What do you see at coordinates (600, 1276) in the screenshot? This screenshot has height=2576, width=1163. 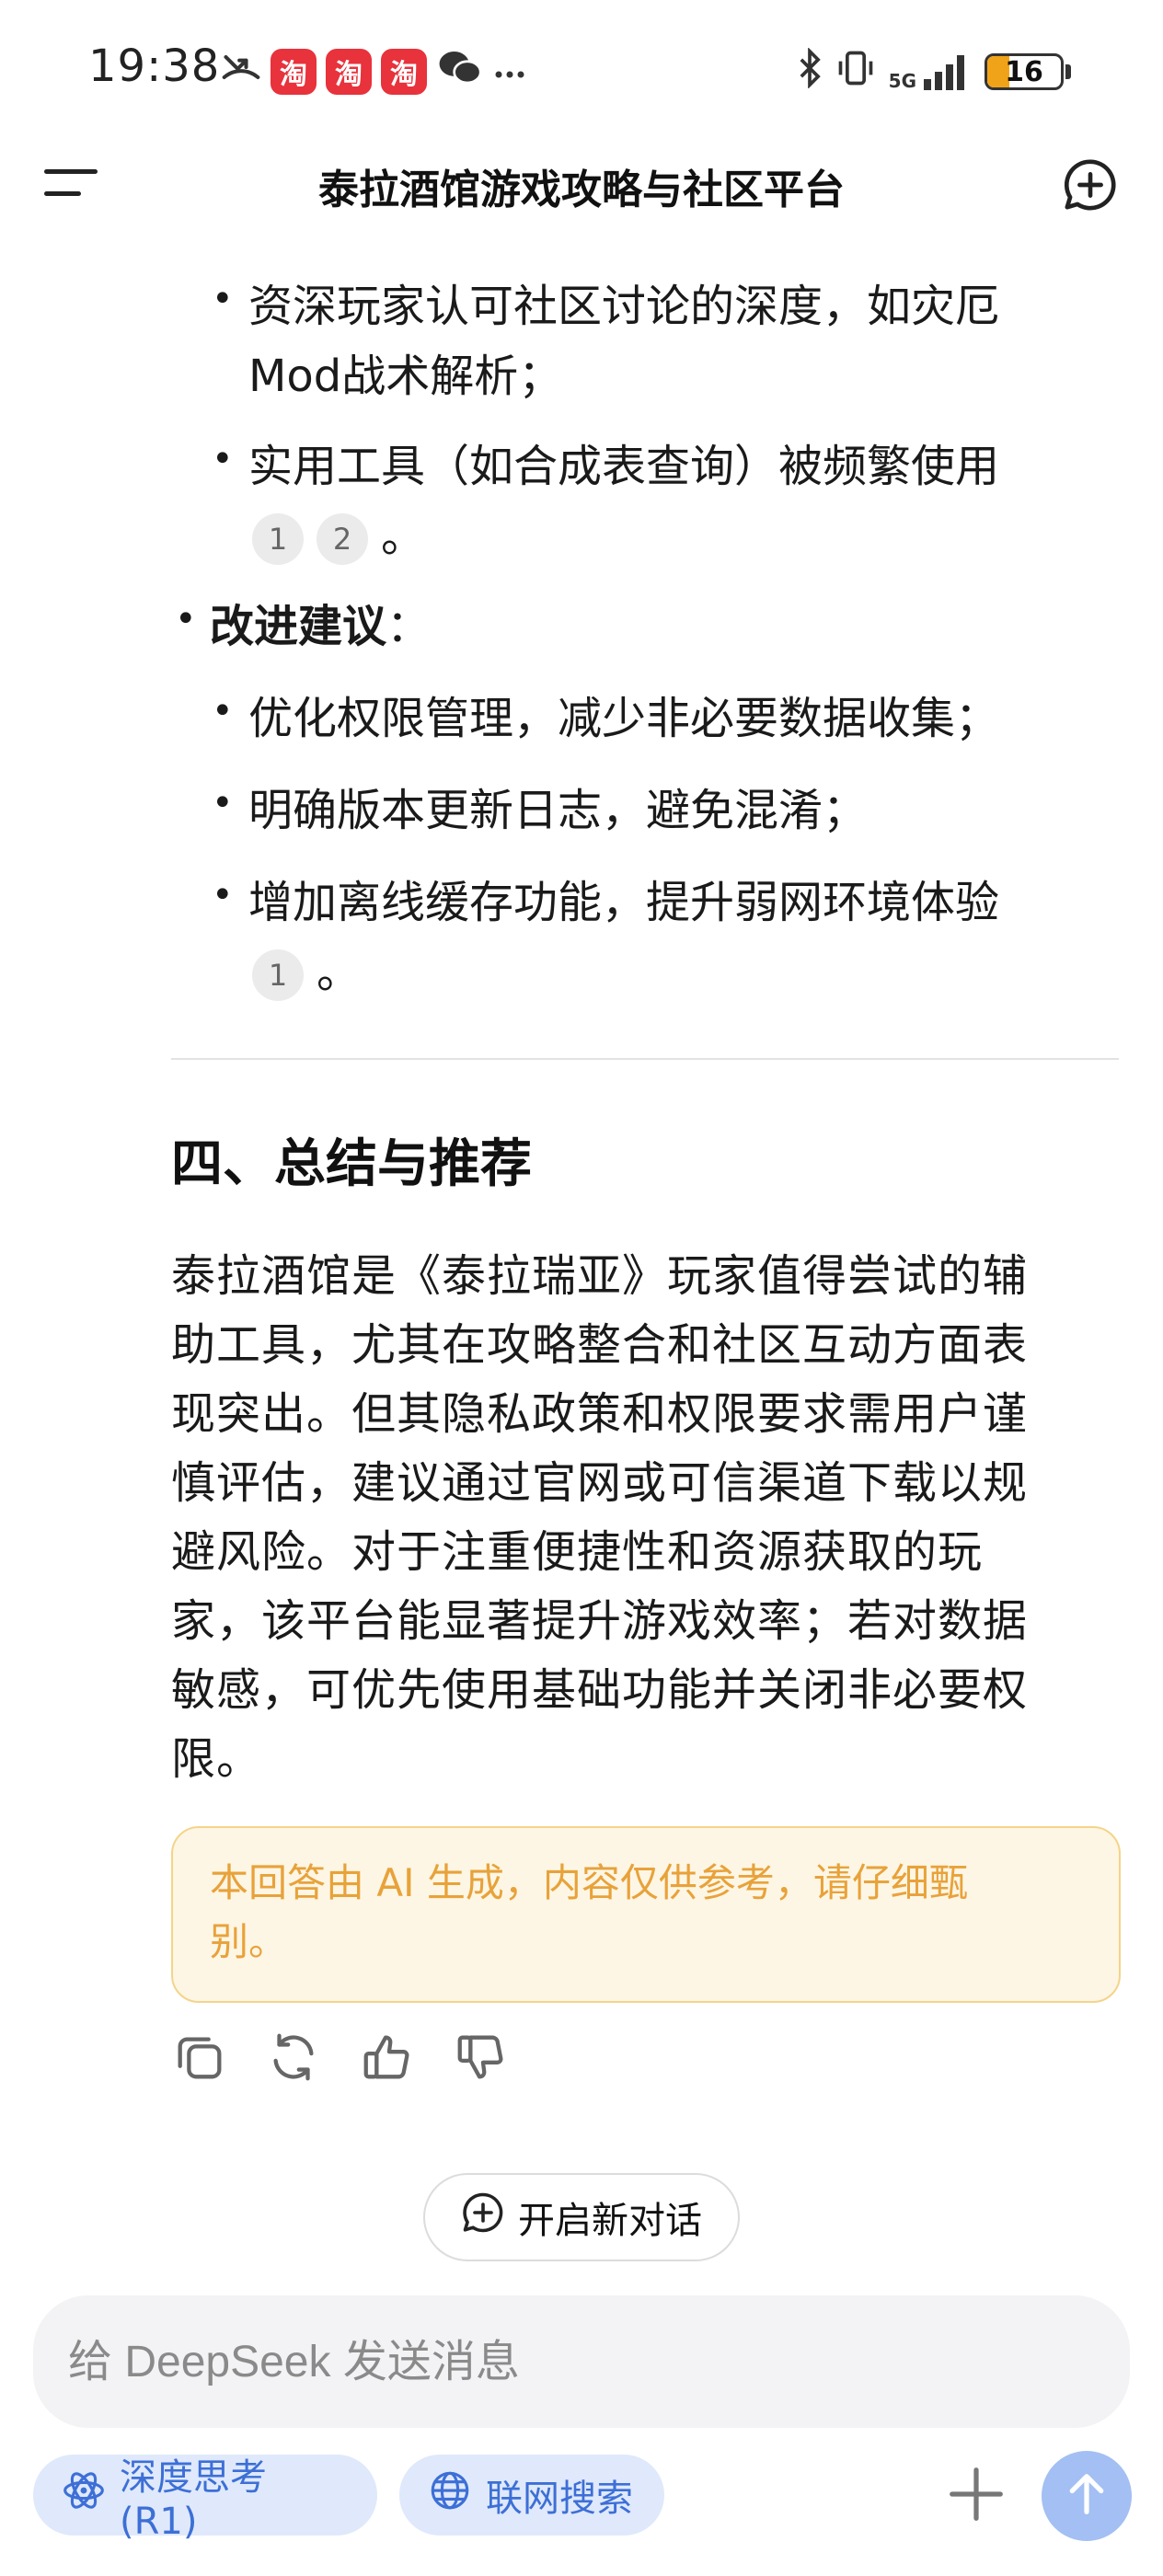 I see `summary-line: 泰拉酒馆是《泰拉瑞亚》玩家值得尝试的辅` at bounding box center [600, 1276].